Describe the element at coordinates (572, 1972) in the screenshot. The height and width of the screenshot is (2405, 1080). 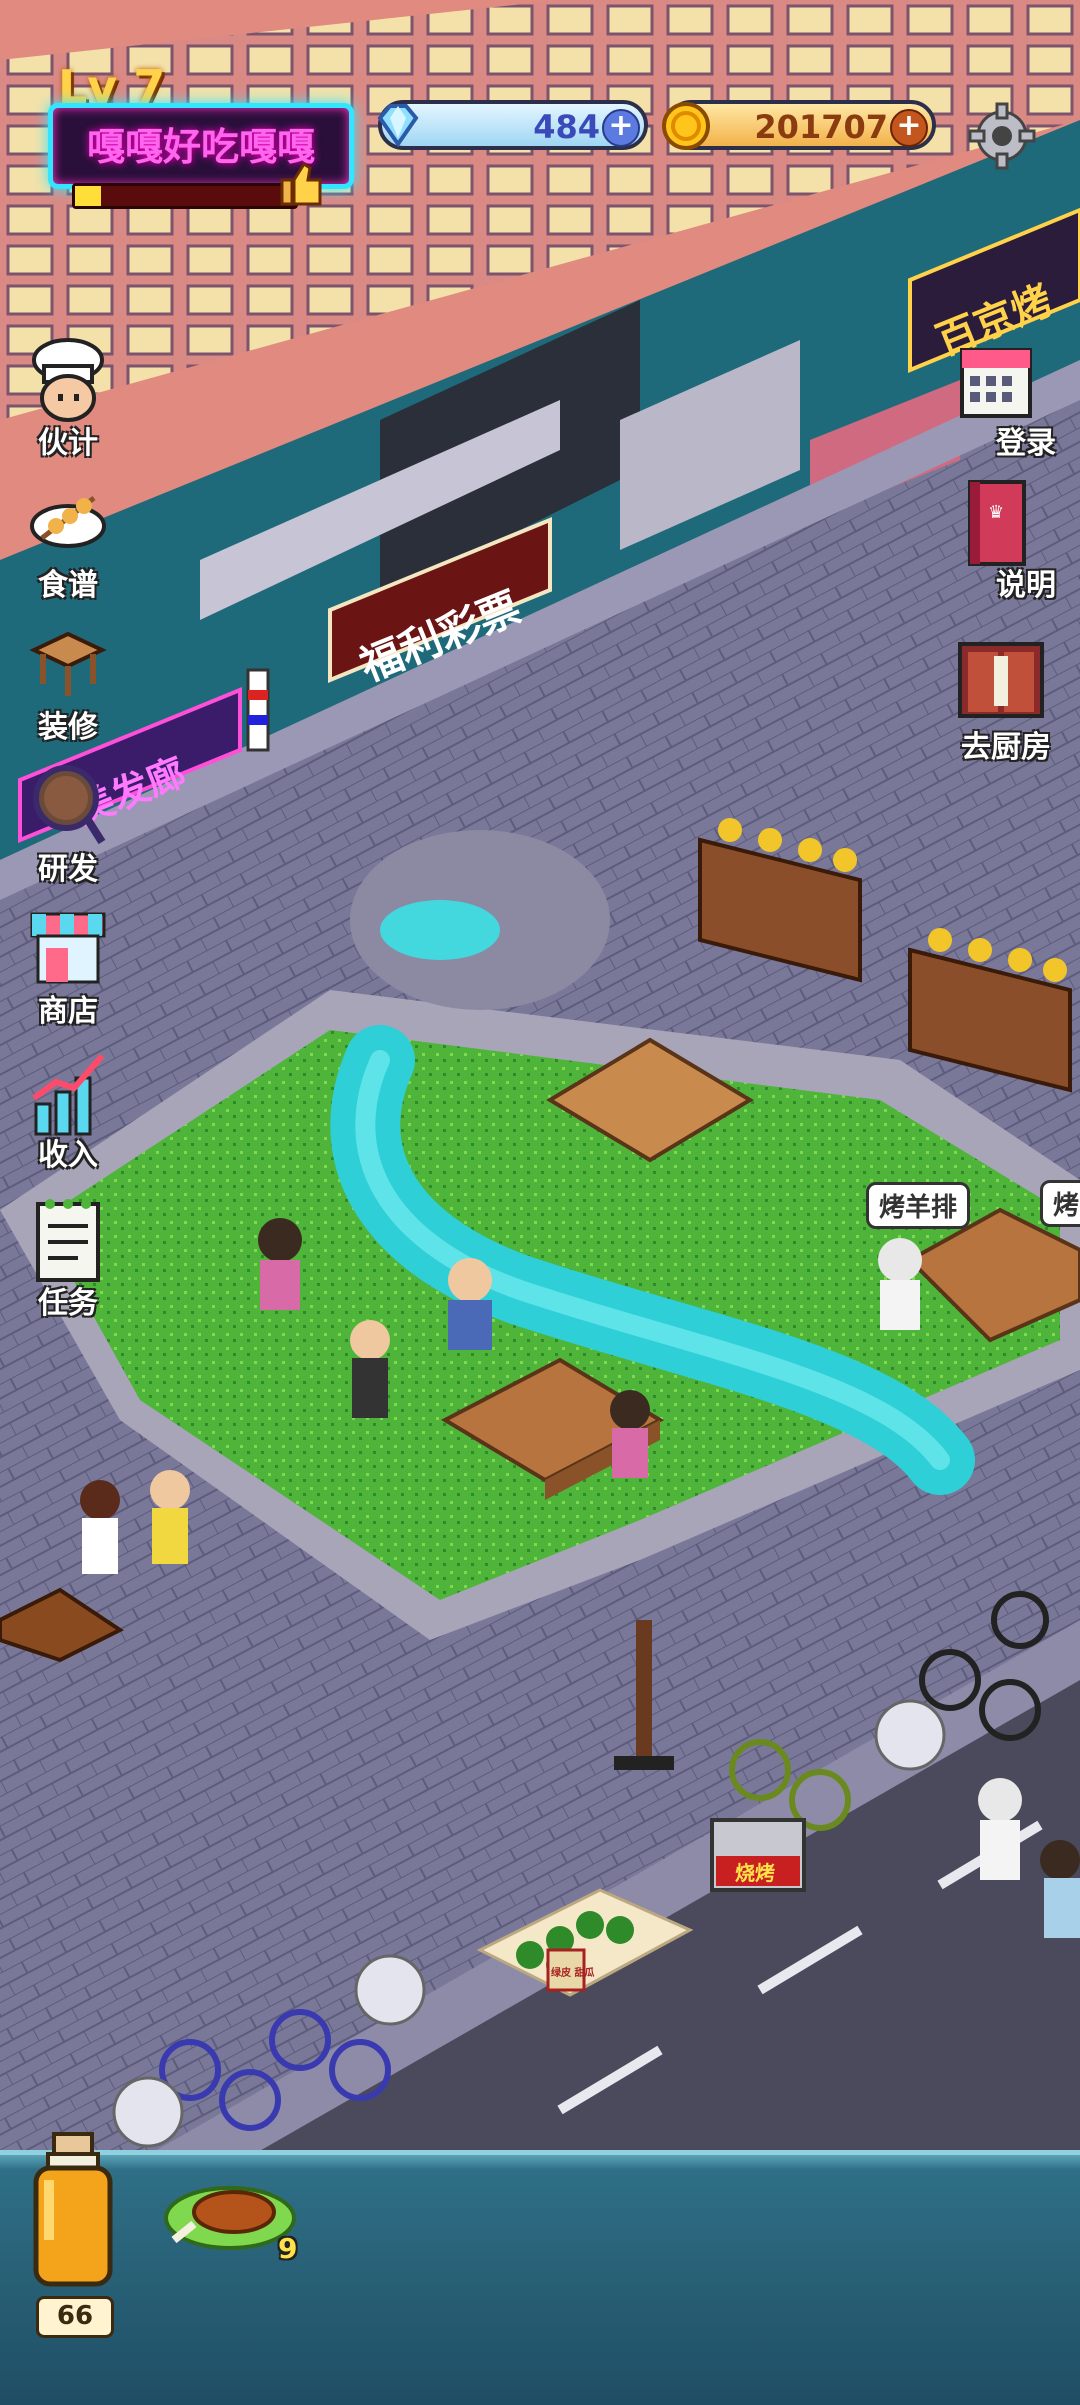
I see `melon-sign-text: 绿皮 甜瓜` at that location.